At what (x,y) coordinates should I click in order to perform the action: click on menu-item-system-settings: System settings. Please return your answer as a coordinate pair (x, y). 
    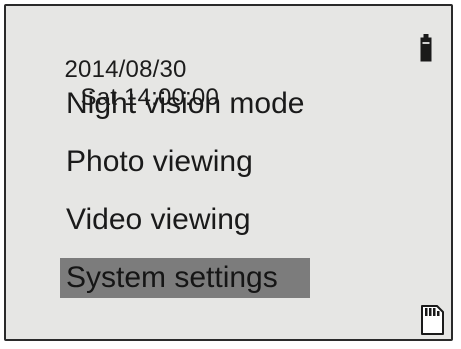
    Looking at the image, I should click on (185, 278).